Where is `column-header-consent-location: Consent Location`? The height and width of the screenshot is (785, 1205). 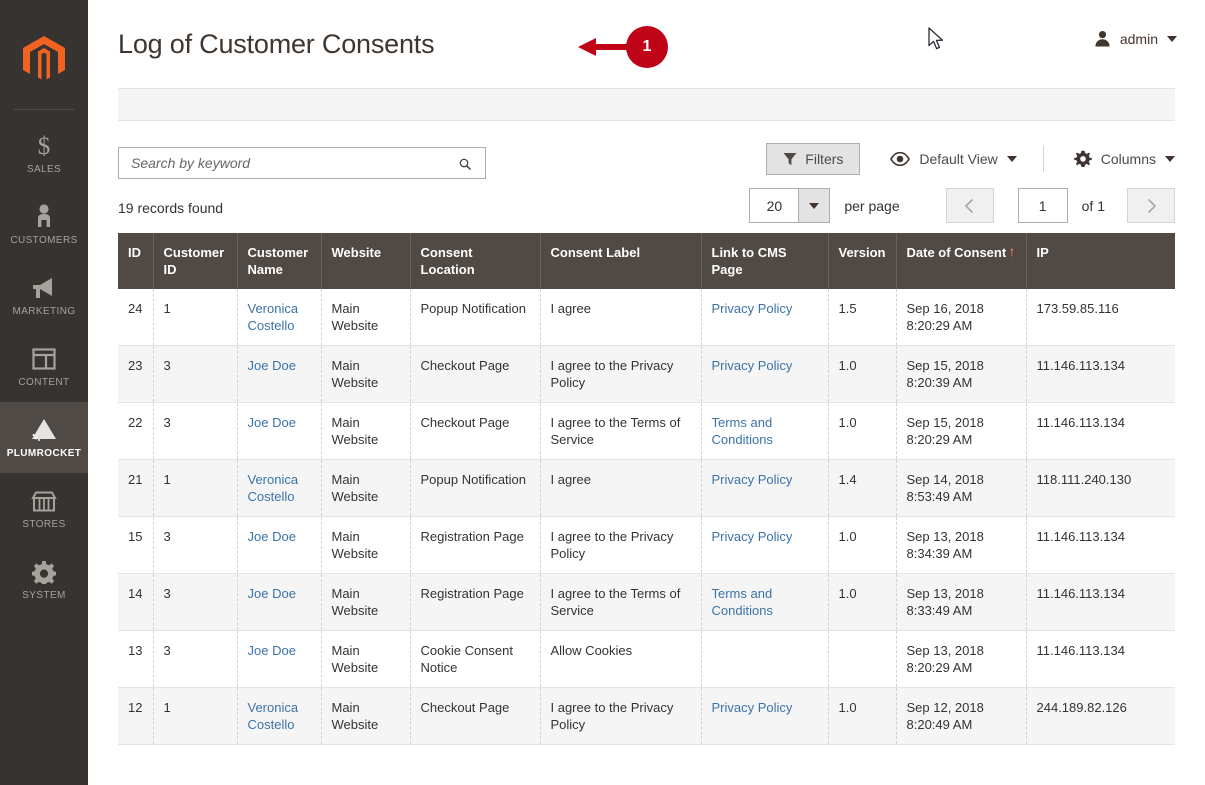 column-header-consent-location: Consent Location is located at coordinates (475, 261).